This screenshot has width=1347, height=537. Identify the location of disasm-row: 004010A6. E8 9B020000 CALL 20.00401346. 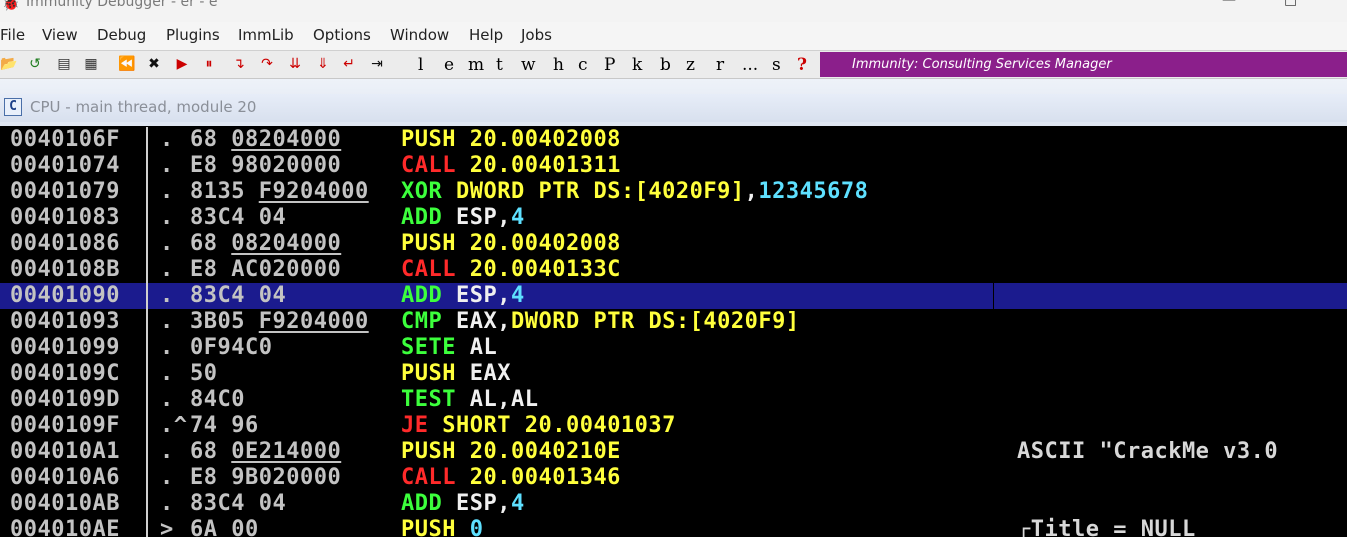
(673, 478).